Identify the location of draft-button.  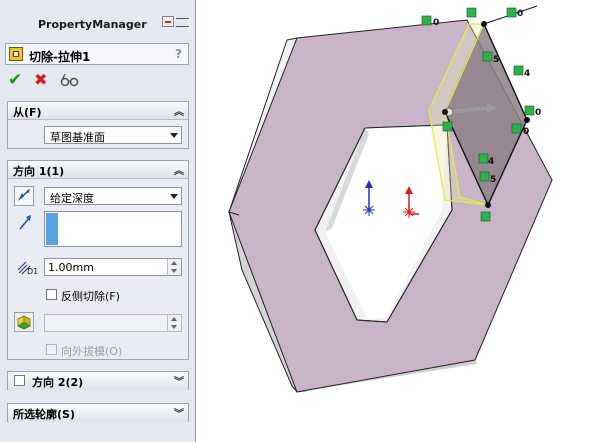
(24, 322).